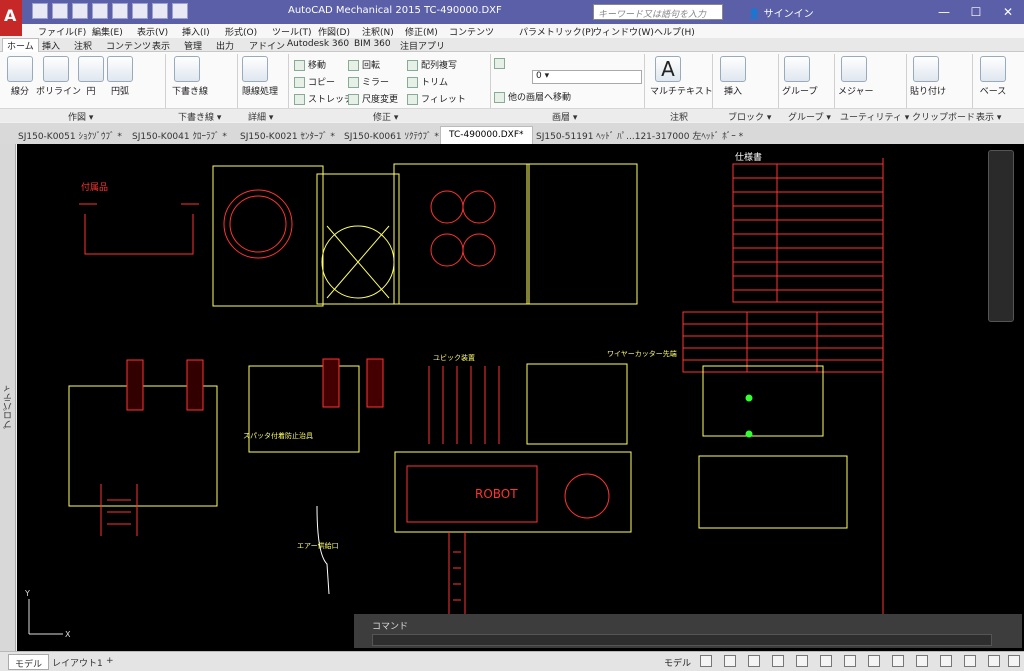 The height and width of the screenshot is (671, 1024). What do you see at coordinates (20, 45) in the screenshot?
I see `tab-home: ホーム` at bounding box center [20, 45].